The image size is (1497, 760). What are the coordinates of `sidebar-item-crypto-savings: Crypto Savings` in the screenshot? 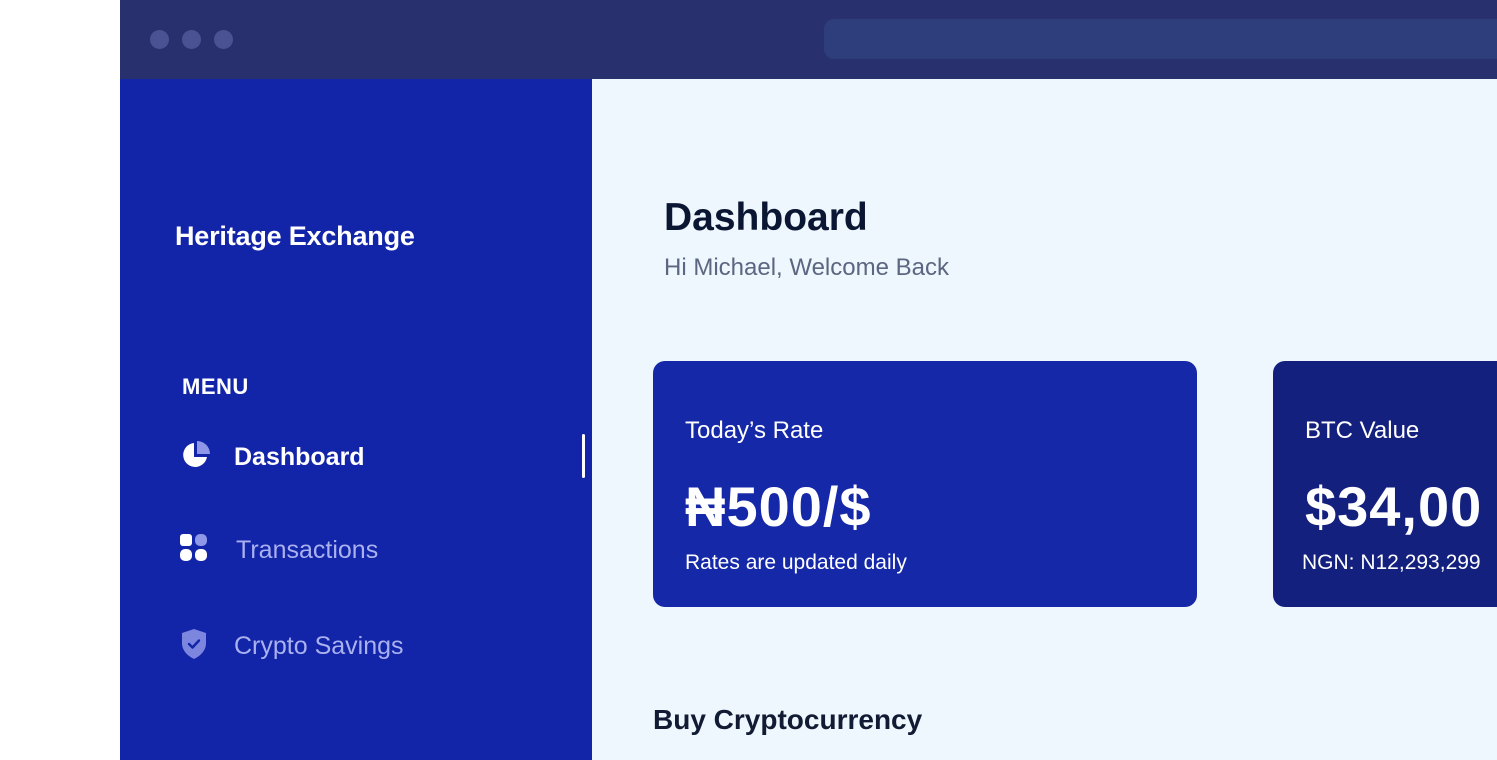 It's located at (292, 646).